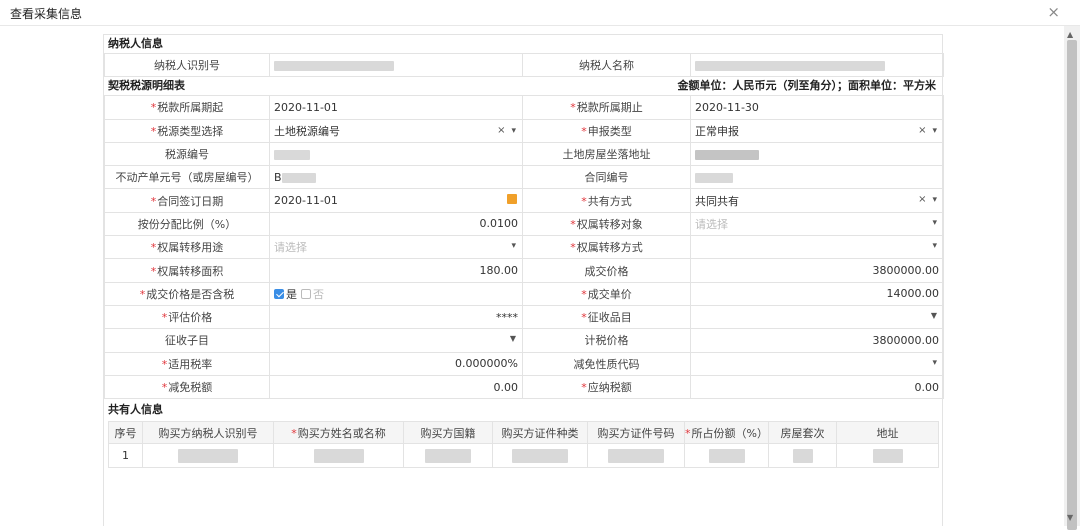 This screenshot has width=1080, height=530. Describe the element at coordinates (396, 224) in the screenshot. I see `field-value: 0.0100` at that location.